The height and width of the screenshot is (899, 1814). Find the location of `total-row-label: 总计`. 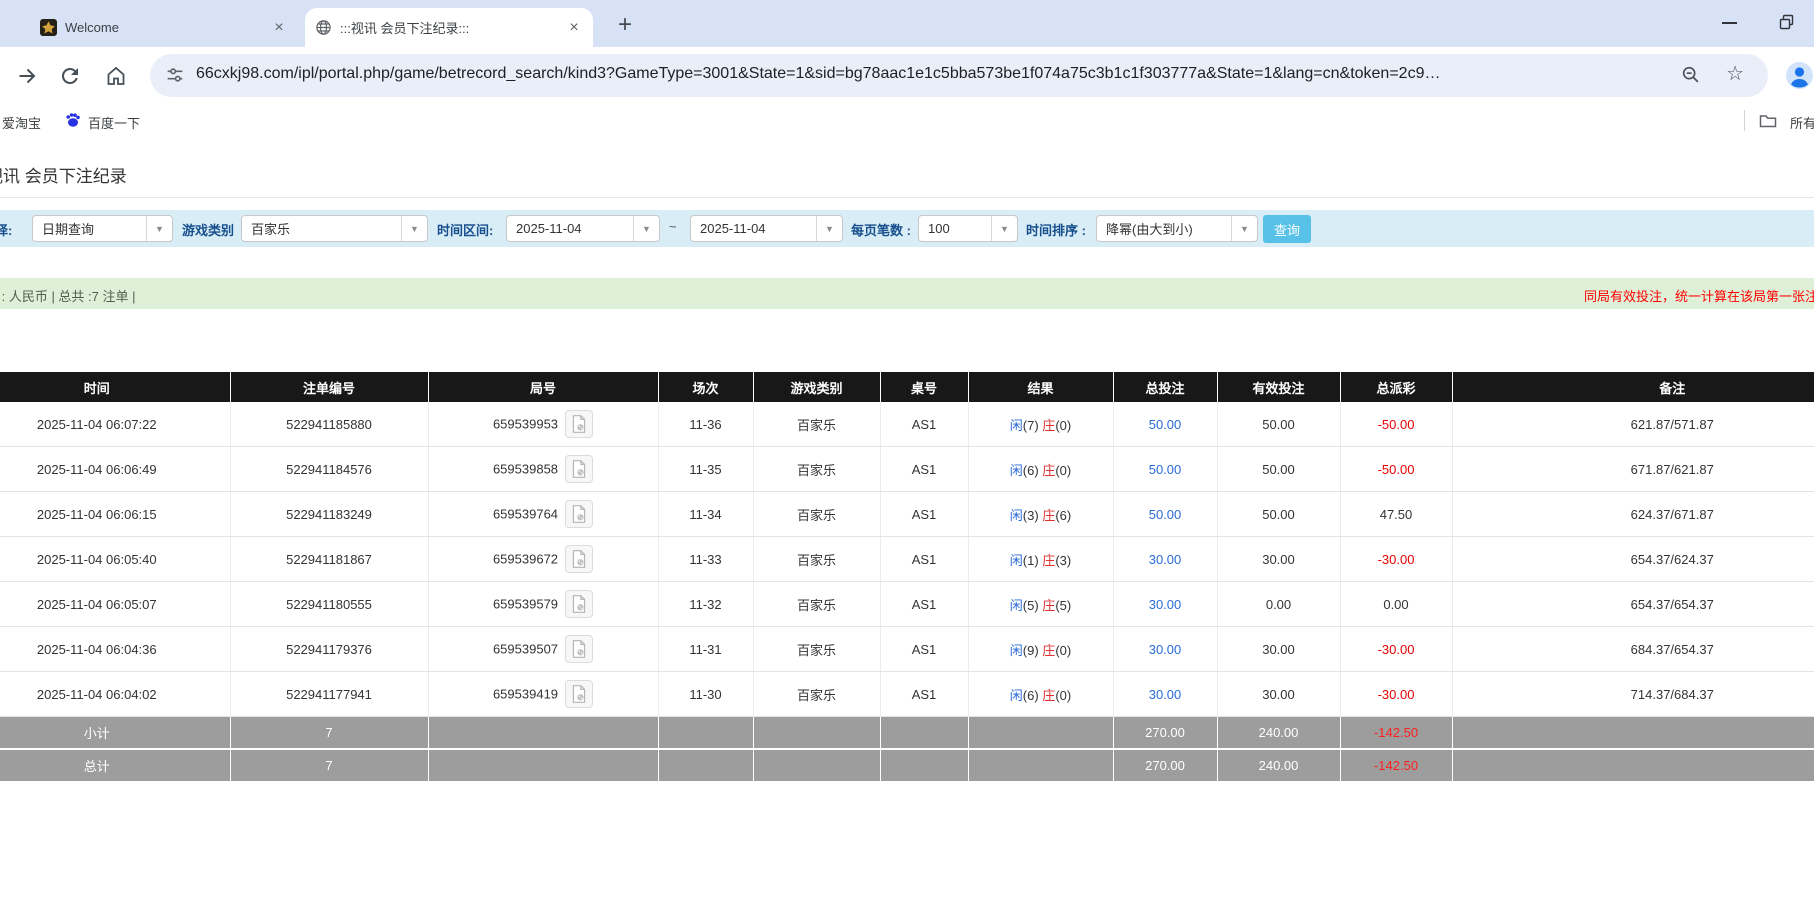

total-row-label: 总计 is located at coordinates (115, 764).